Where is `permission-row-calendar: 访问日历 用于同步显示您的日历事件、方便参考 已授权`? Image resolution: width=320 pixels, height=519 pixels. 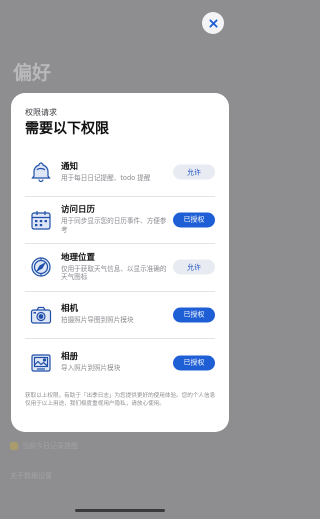 permission-row-calendar: 访问日历 用于同步显示您的日历事件、方便参考 已授权 is located at coordinates (120, 220).